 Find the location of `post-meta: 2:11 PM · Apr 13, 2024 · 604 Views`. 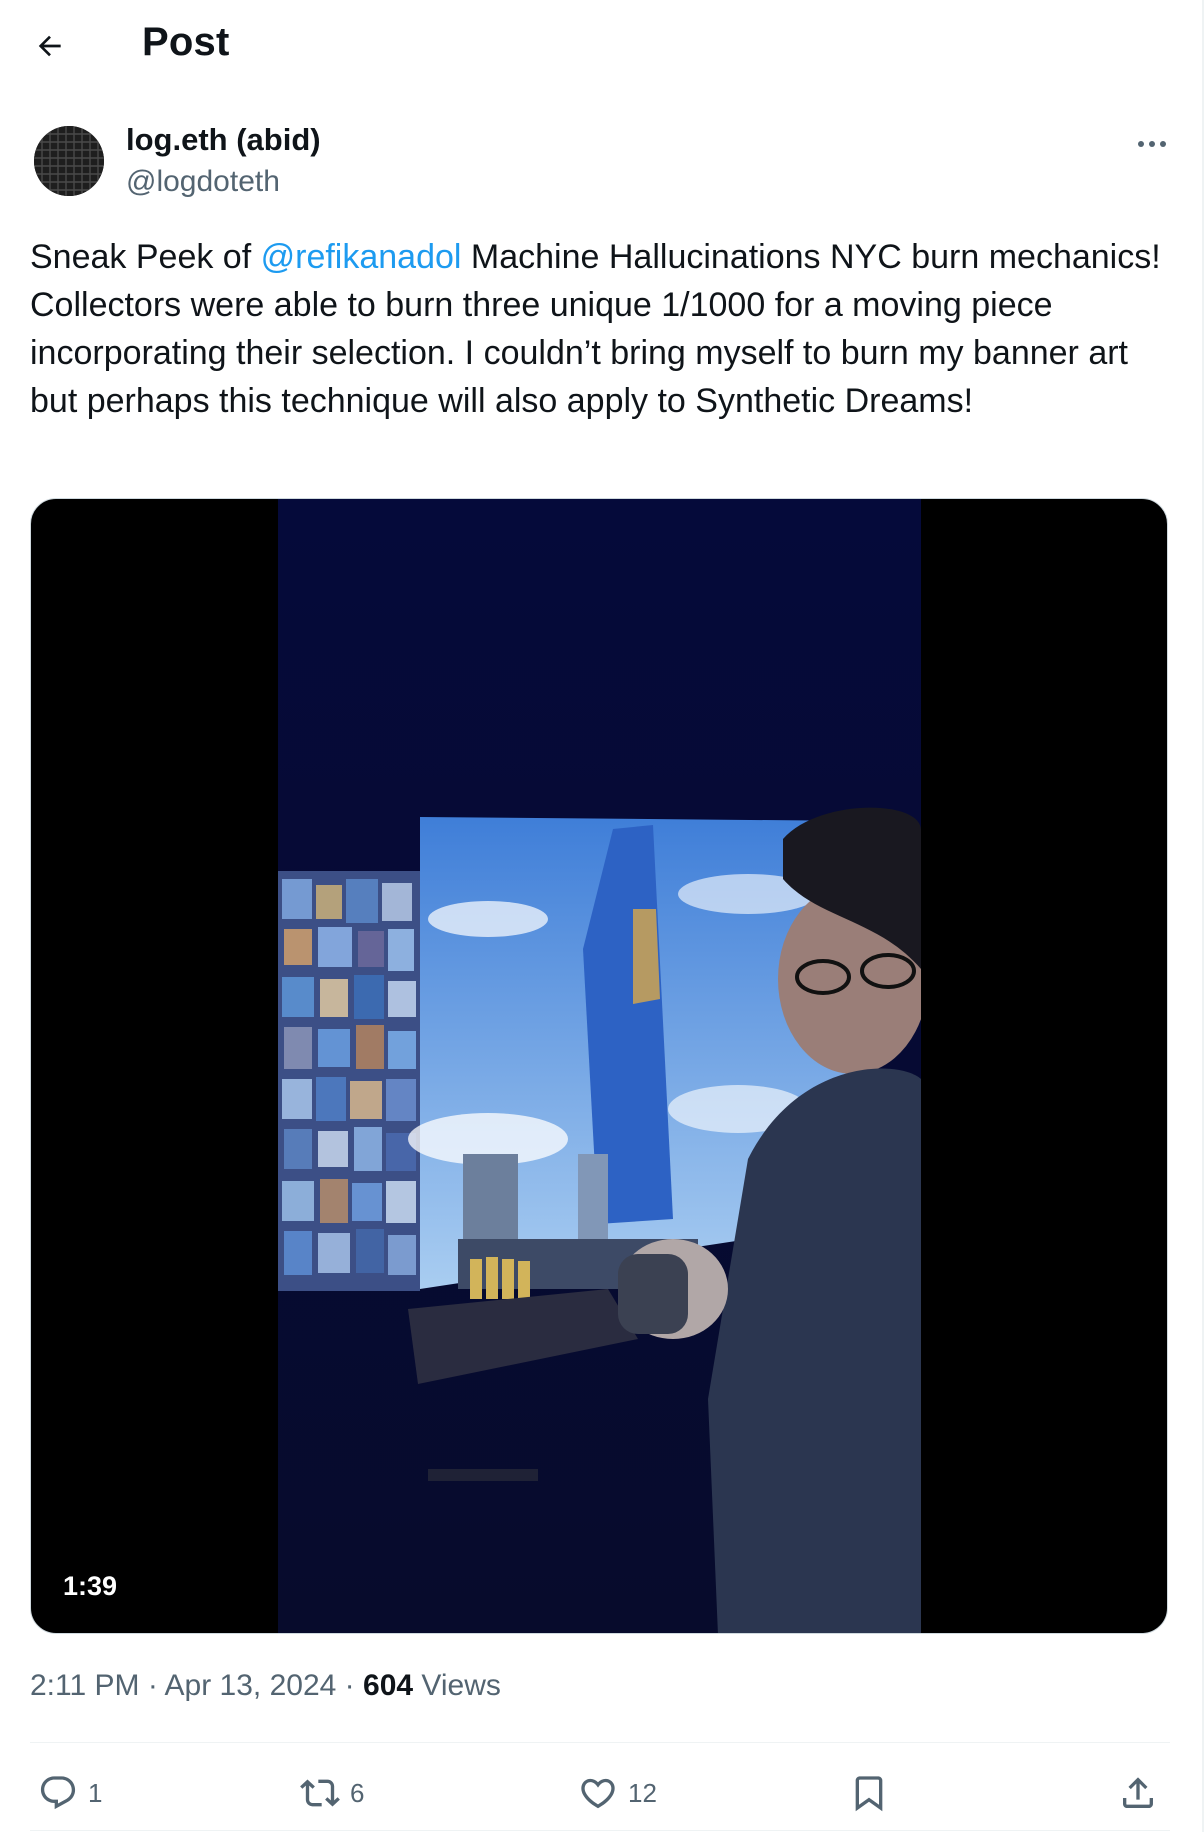

post-meta: 2:11 PM · Apr 13, 2024 · 604 Views is located at coordinates (265, 1686).